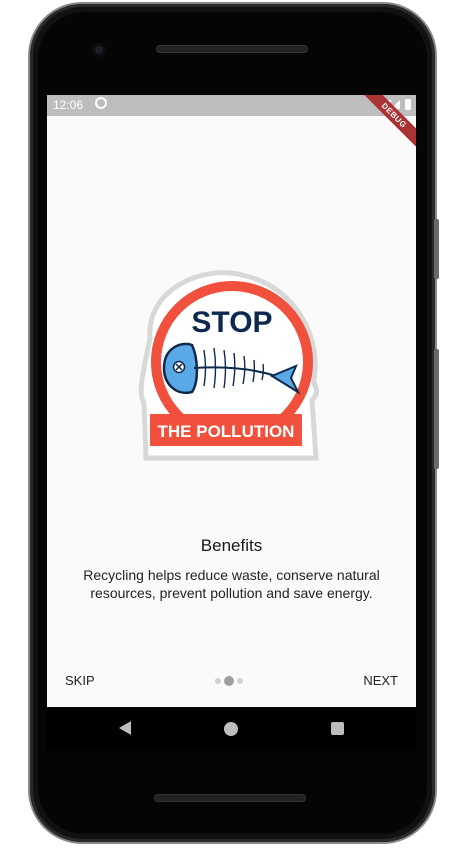 Image resolution: width=467 pixels, height=864 pixels. Describe the element at coordinates (99, 50) in the screenshot. I see `front-camera` at that location.